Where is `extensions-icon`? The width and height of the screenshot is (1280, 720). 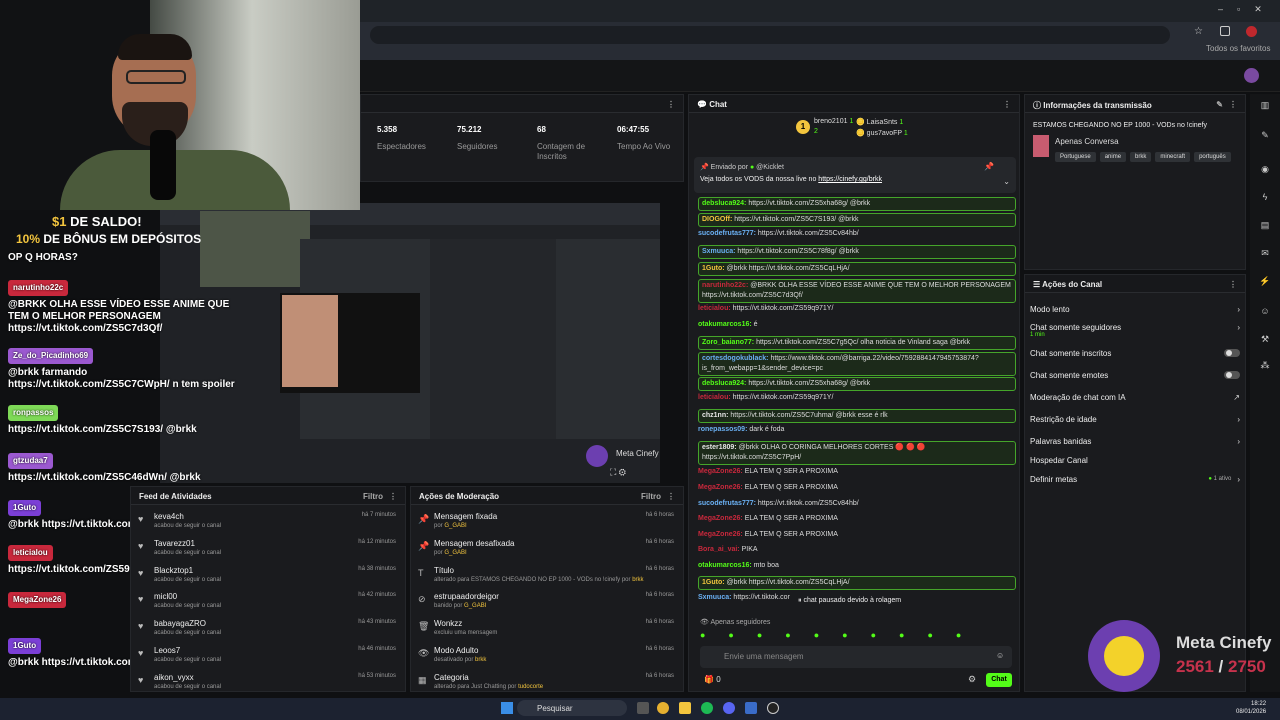
extensions-icon is located at coordinates (1225, 31).